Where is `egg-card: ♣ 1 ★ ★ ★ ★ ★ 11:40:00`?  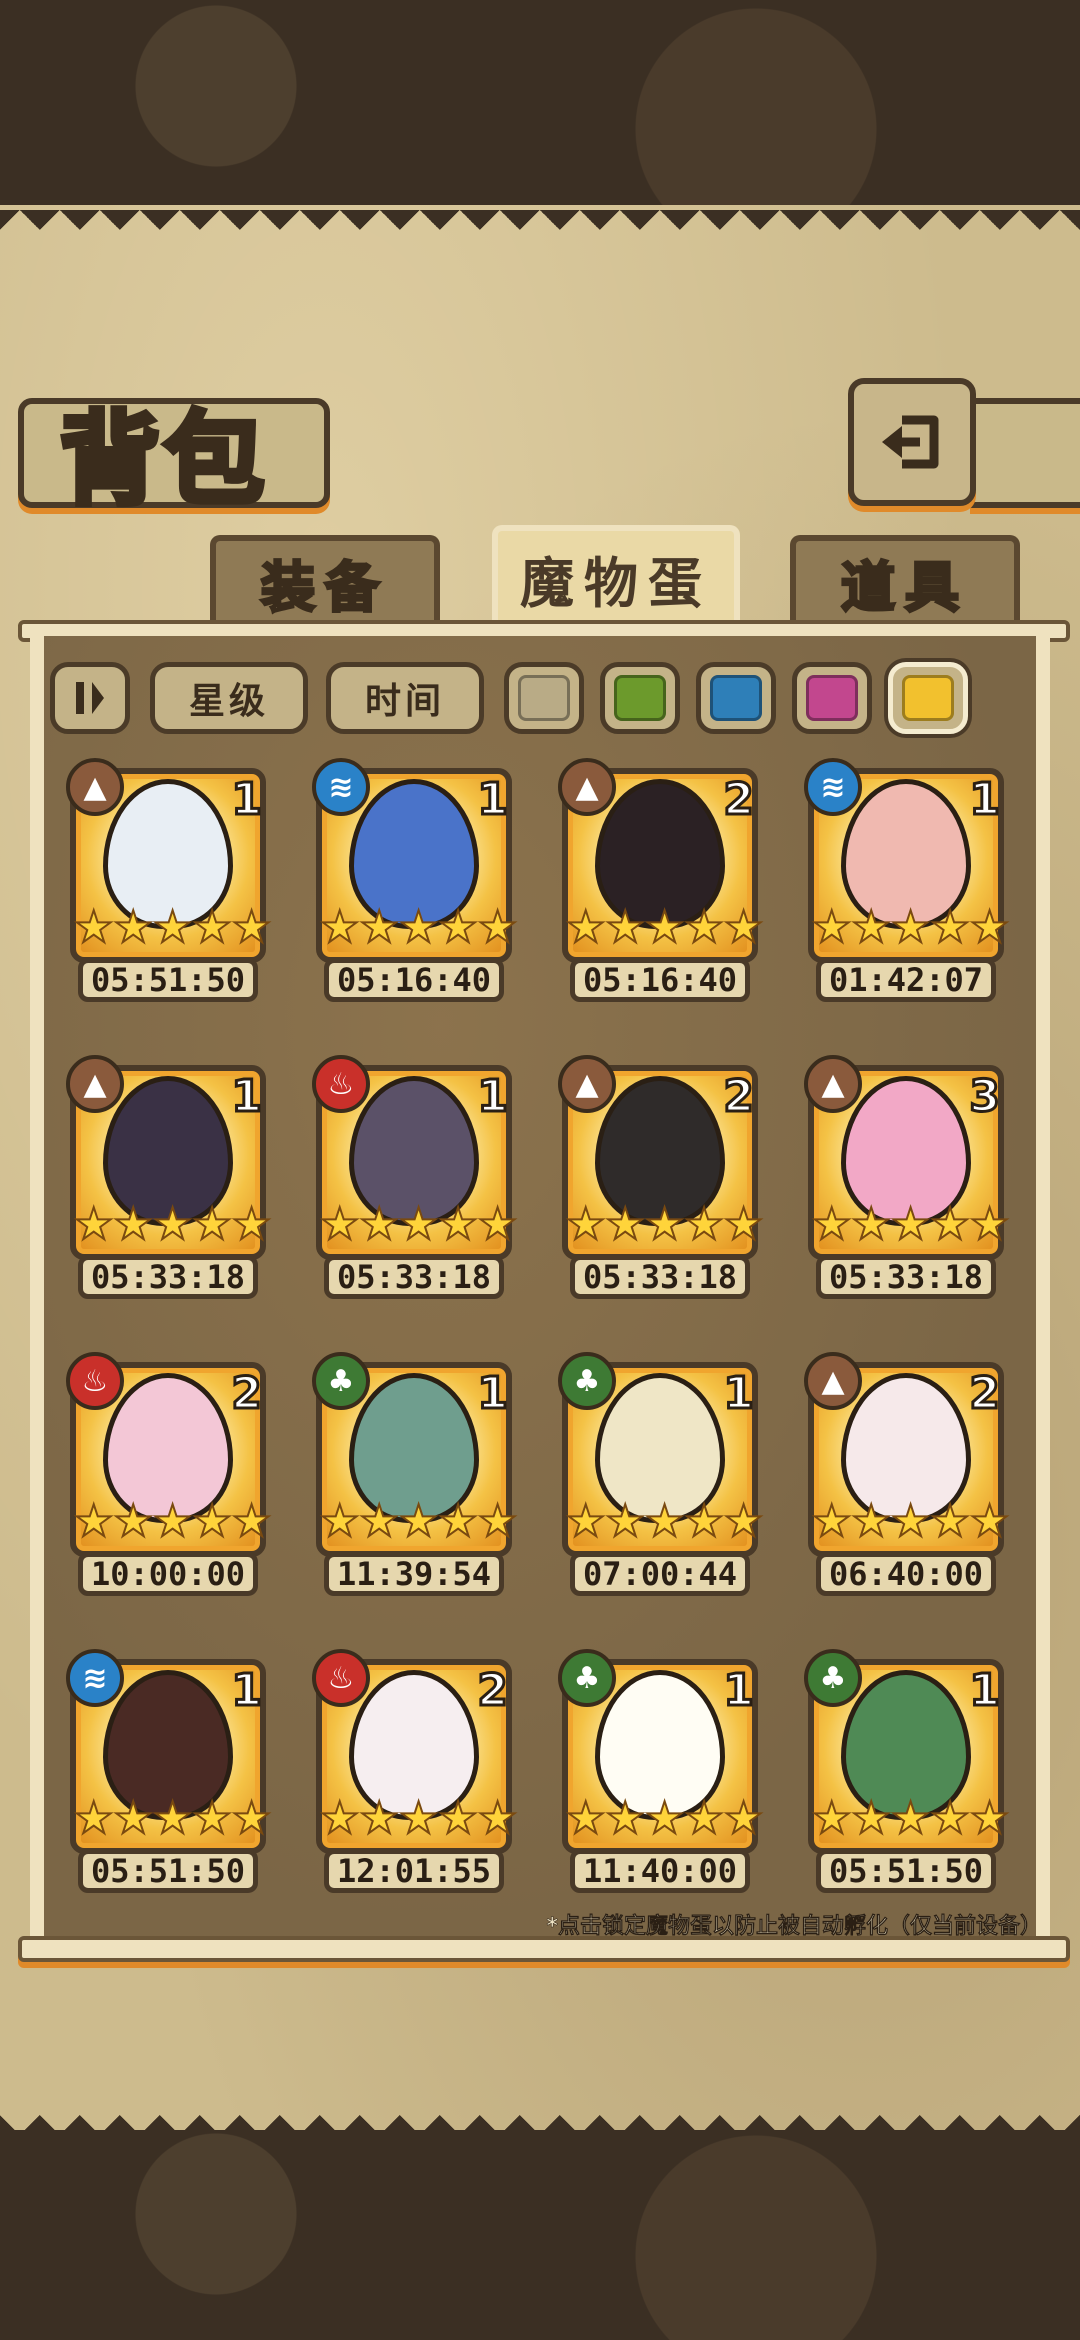
egg-card: ♣ 1 ★ ★ ★ ★ ★ 11:40:00 is located at coordinates (657, 1762).